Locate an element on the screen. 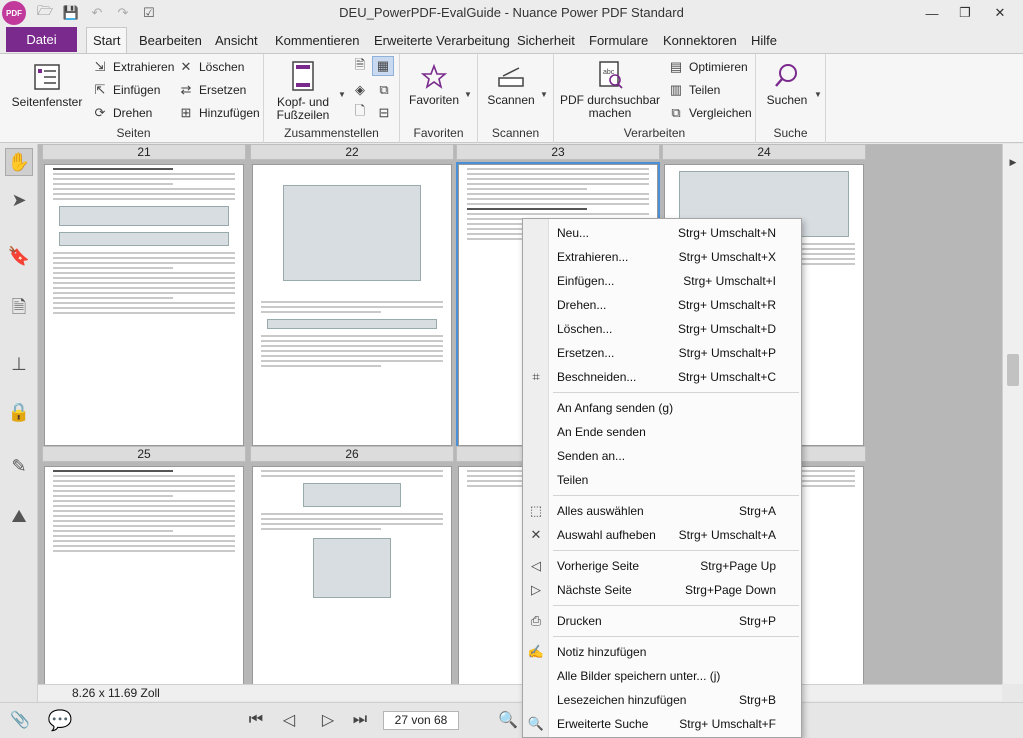 The width and height of the screenshot is (1023, 738). menu-item-label: Alles auswählen is located at coordinates (600, 511).